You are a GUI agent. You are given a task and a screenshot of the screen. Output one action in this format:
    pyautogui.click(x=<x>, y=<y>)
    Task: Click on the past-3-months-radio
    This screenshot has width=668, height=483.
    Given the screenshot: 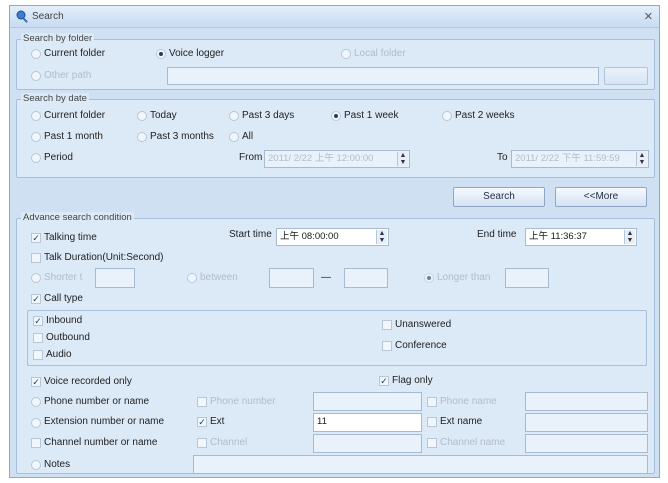 What is the action you would take?
    pyautogui.click(x=142, y=137)
    